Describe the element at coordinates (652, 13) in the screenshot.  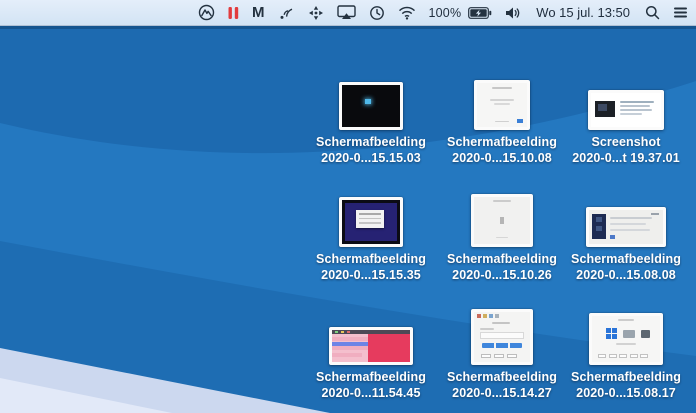
I see `spotlight-search-icon` at that location.